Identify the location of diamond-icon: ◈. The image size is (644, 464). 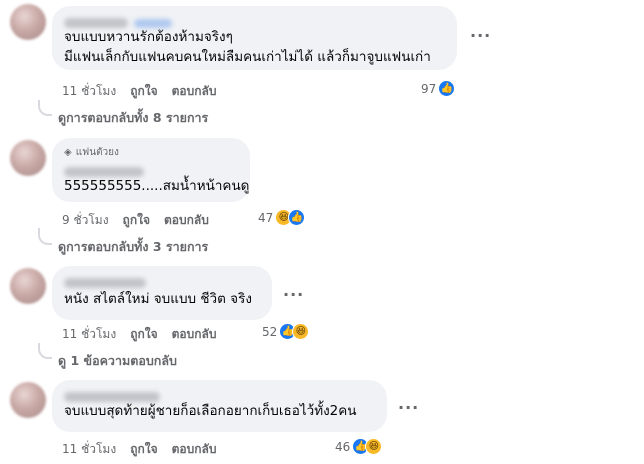
(68, 152).